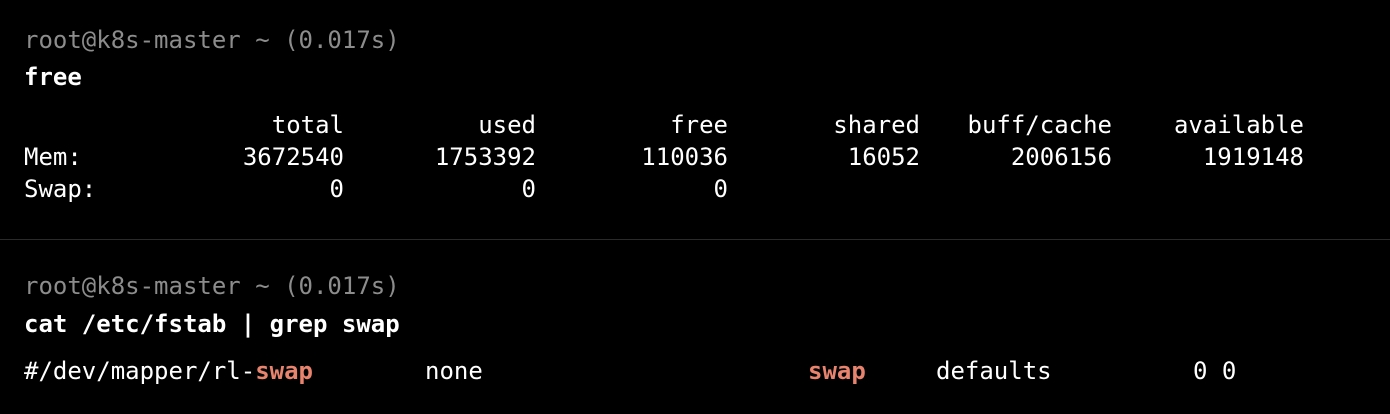  What do you see at coordinates (528, 189) in the screenshot?
I see `swap-used: 0` at bounding box center [528, 189].